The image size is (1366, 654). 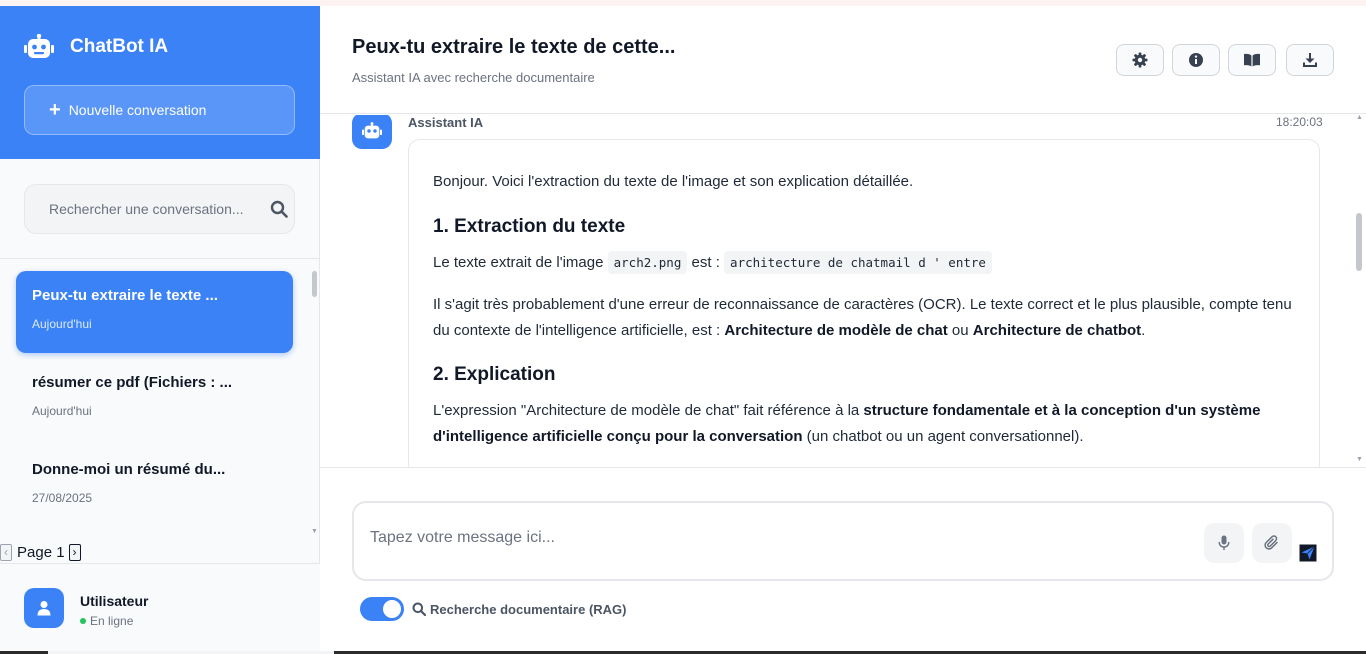 I want to click on sidebar-header: ChatBot IA + Nouvelle conversation, so click(x=160, y=82).